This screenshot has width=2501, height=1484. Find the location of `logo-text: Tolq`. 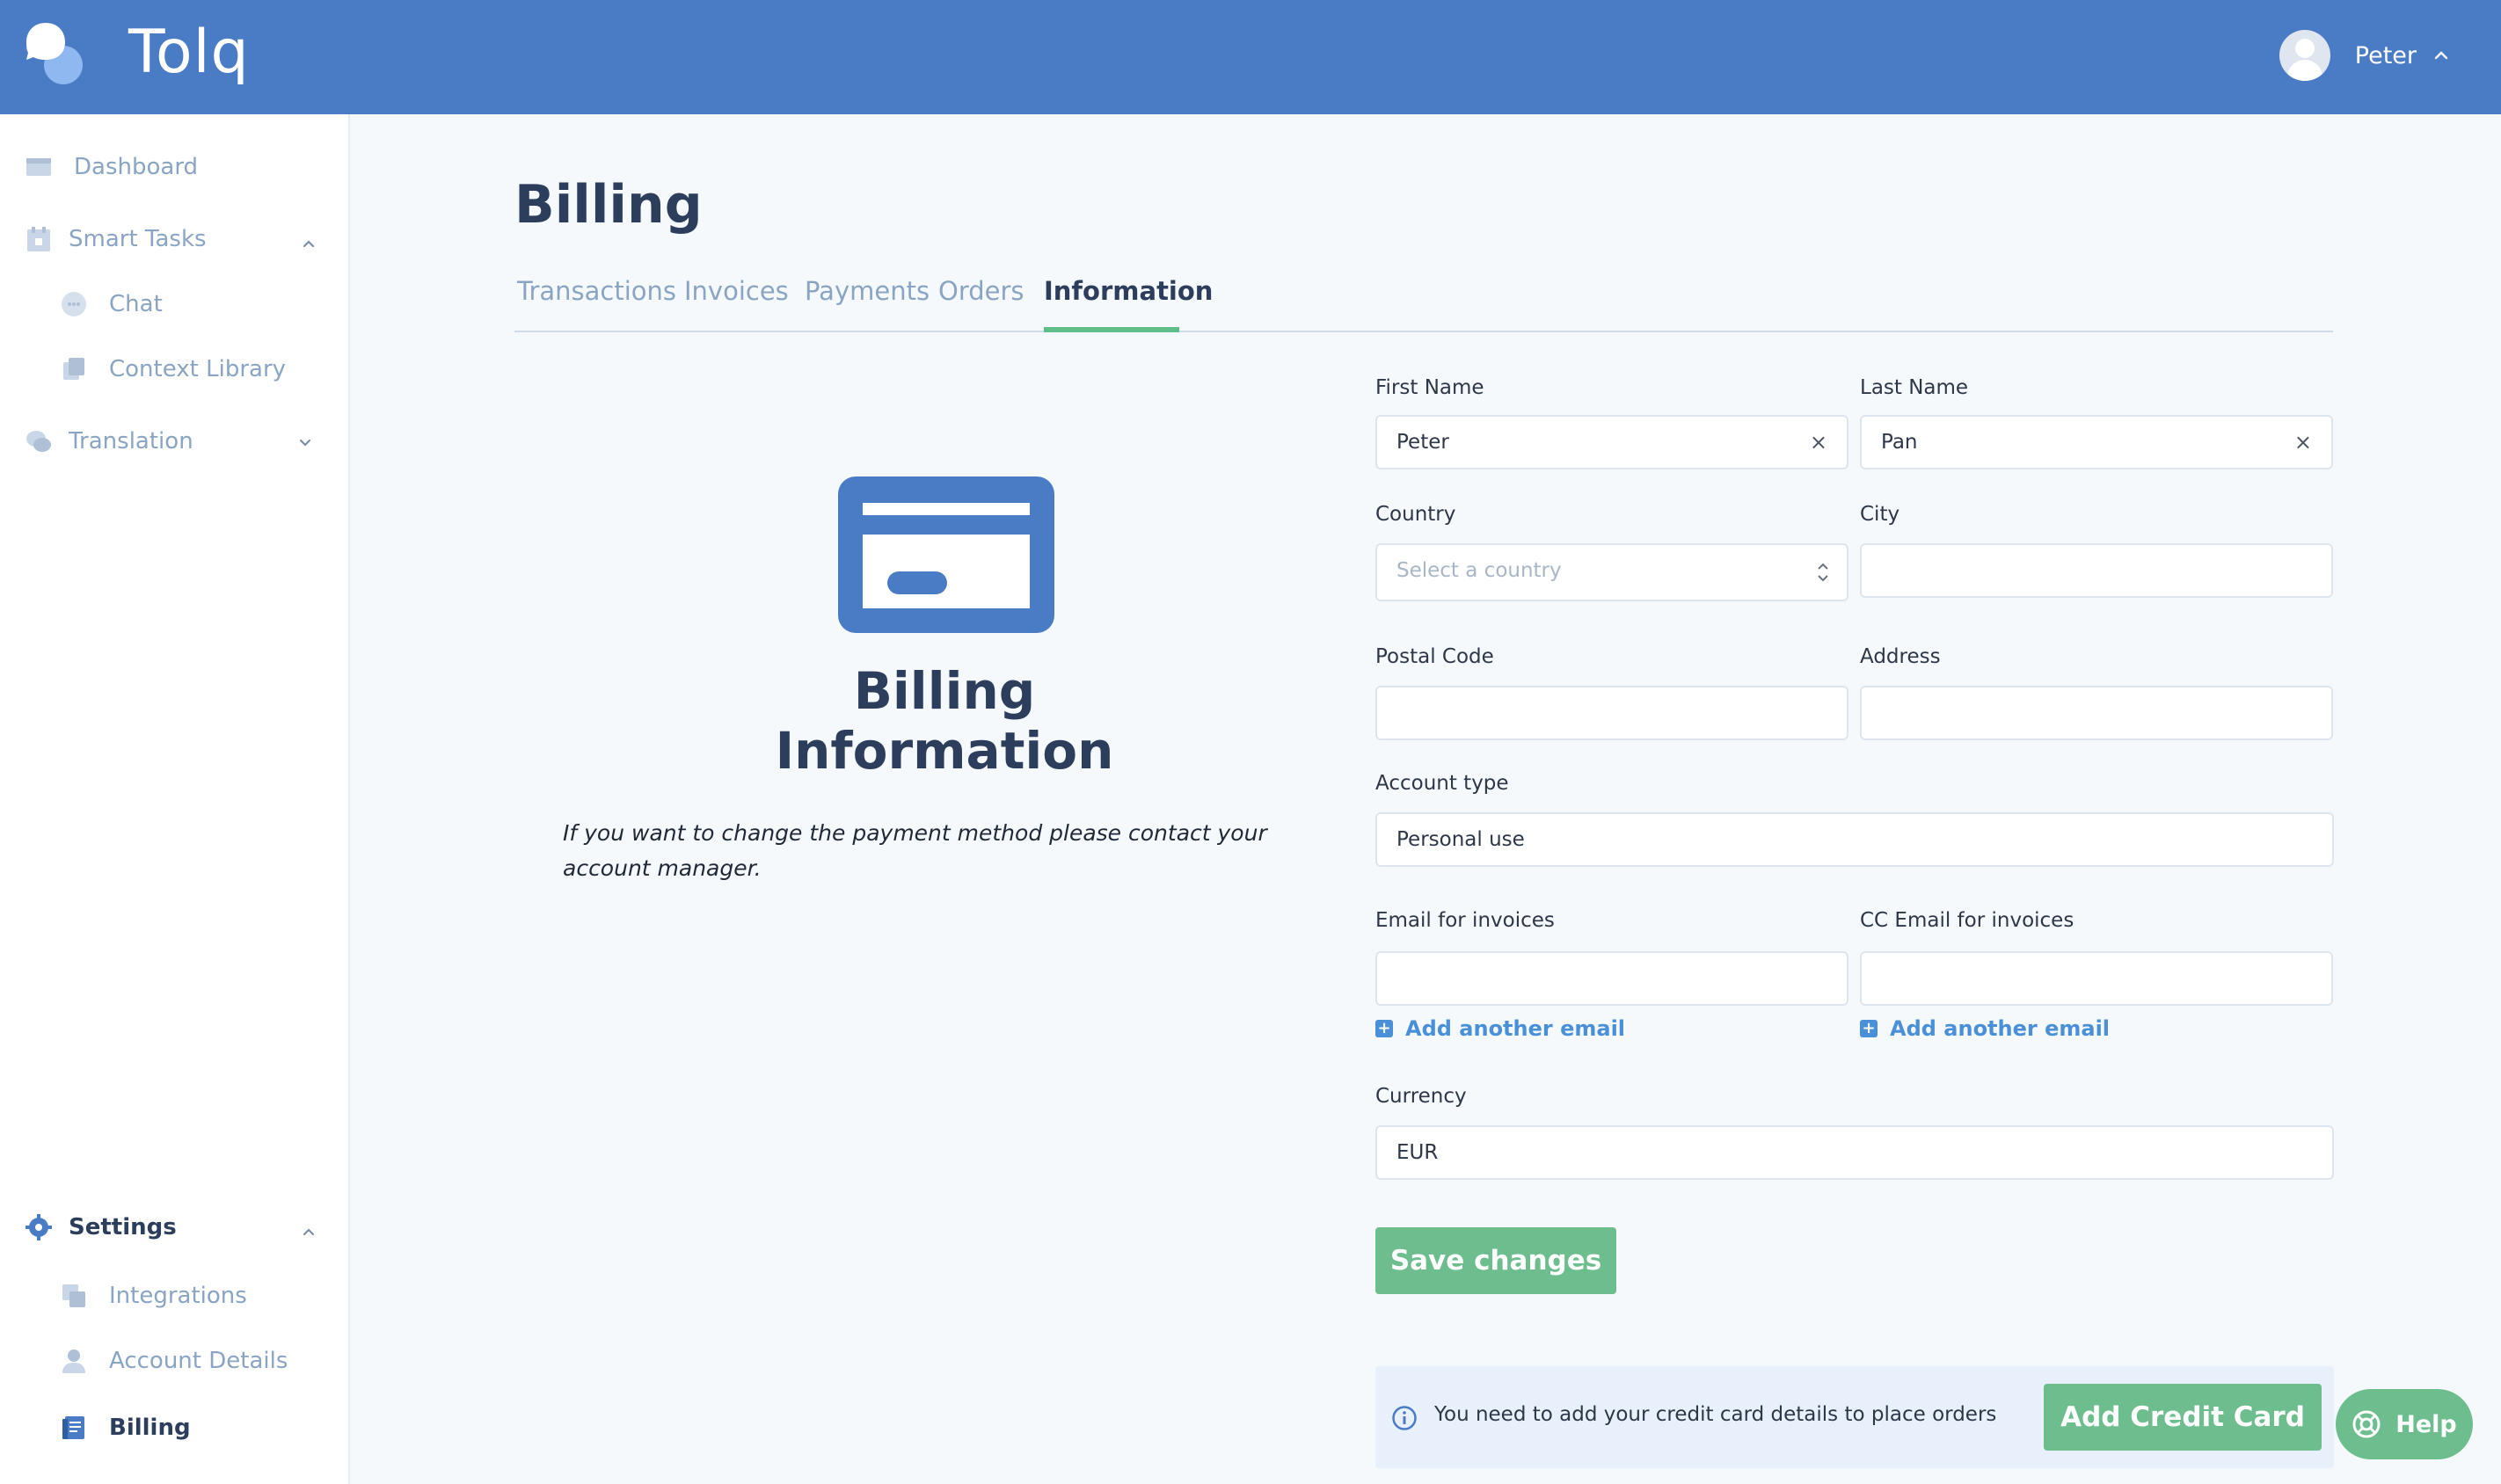

logo-text: Tolq is located at coordinates (189, 53).